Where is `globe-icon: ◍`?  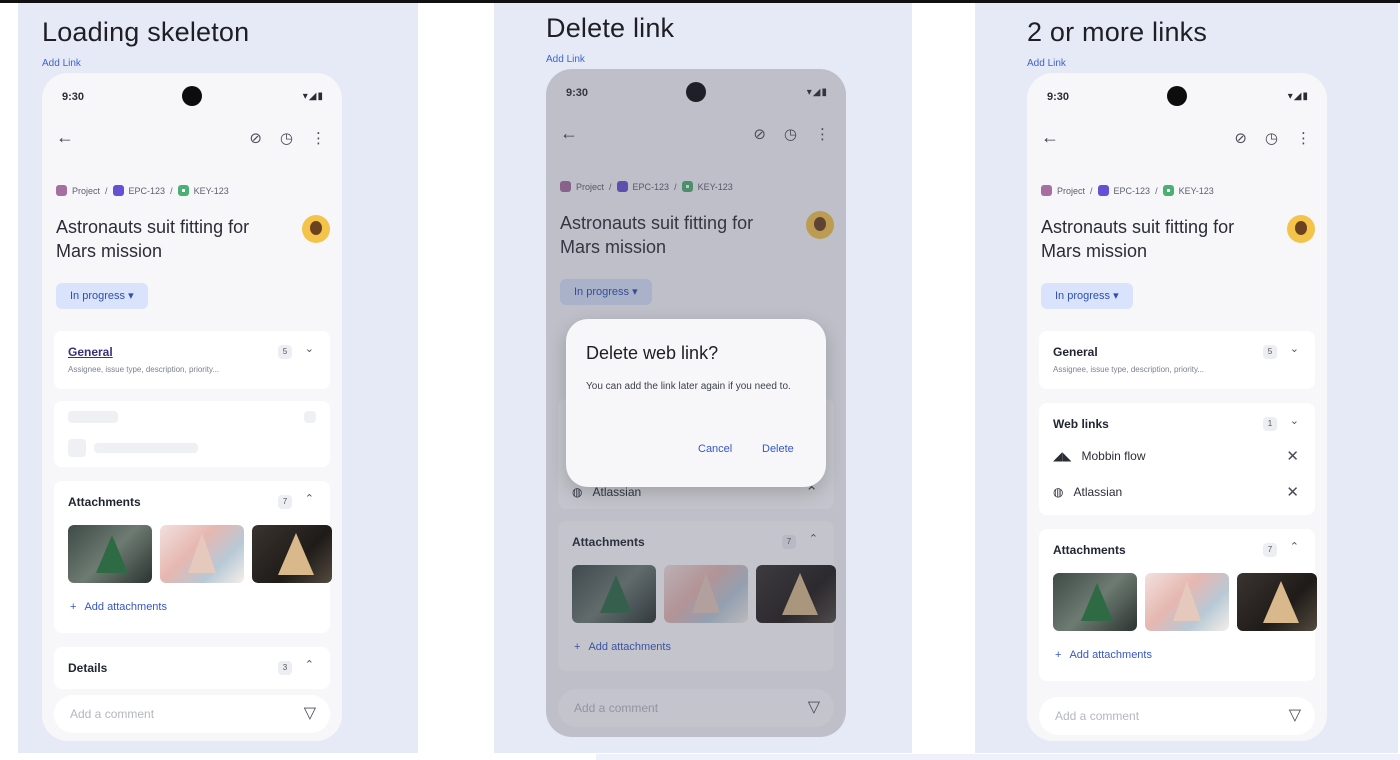 globe-icon: ◍ is located at coordinates (1058, 492).